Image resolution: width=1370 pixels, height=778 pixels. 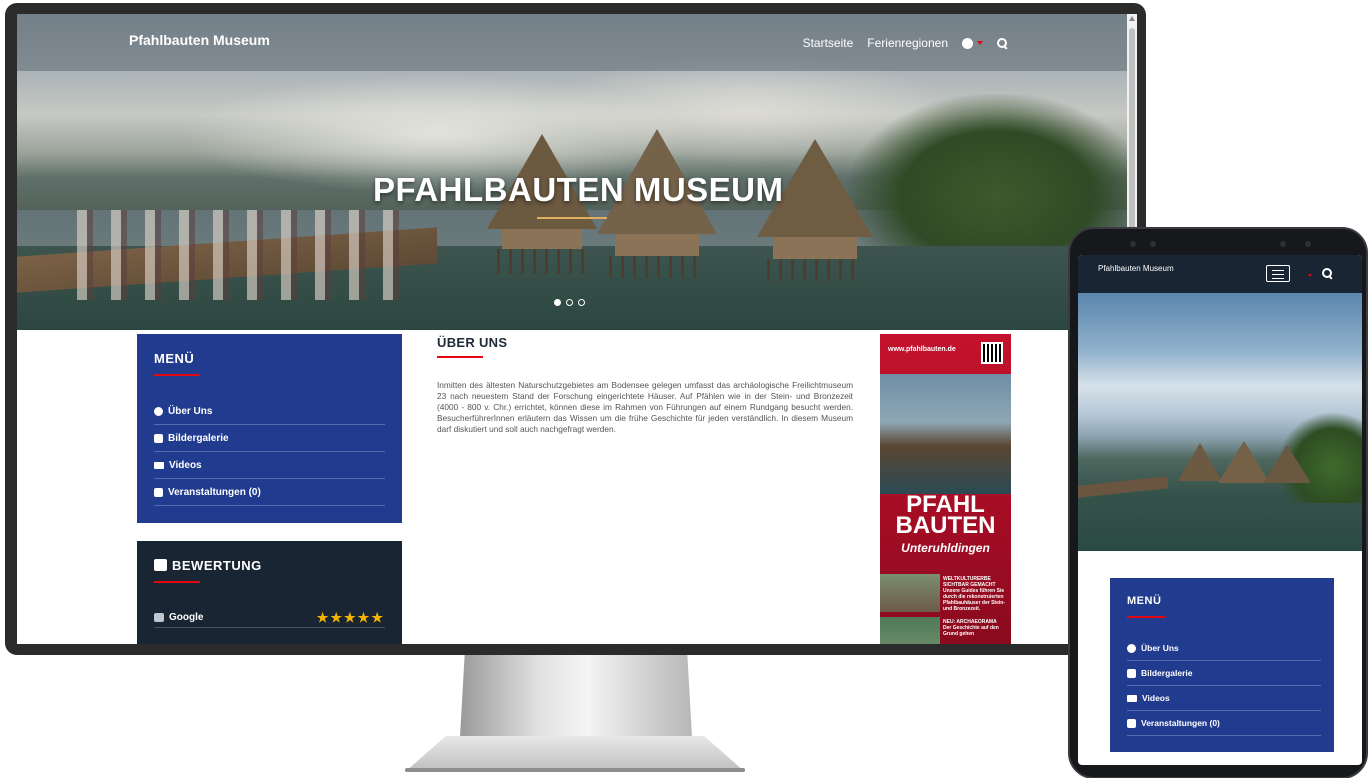 I want to click on mobile-header: Pfahlbauten Museum, so click(x=1220, y=274).